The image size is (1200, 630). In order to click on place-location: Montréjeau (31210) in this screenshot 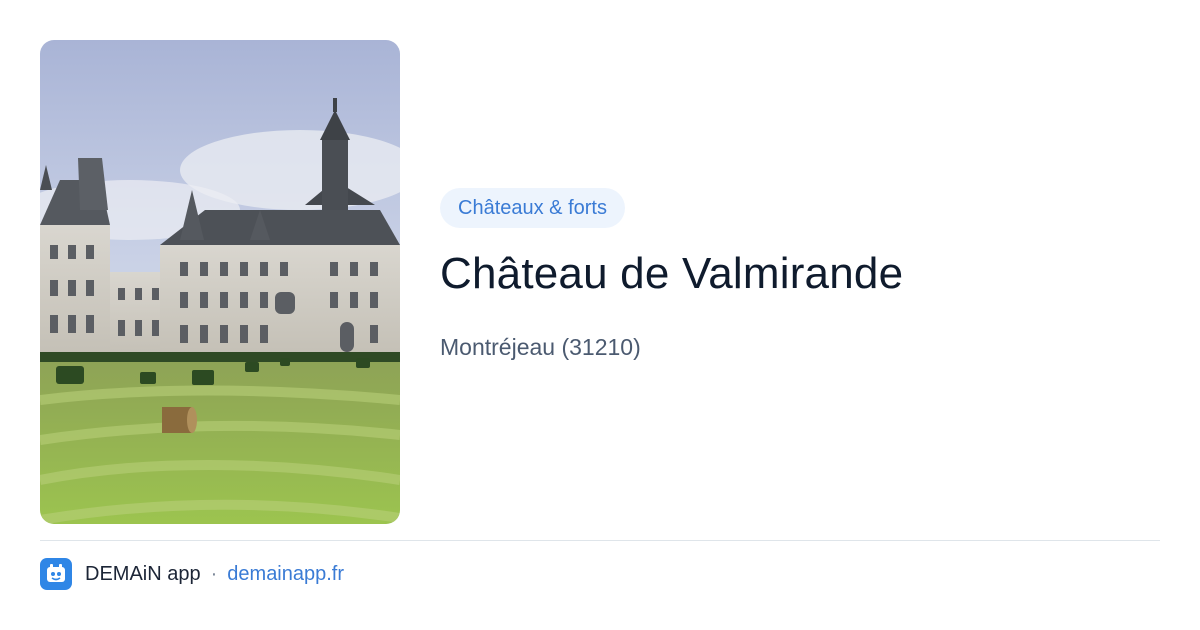, I will do `click(540, 347)`.